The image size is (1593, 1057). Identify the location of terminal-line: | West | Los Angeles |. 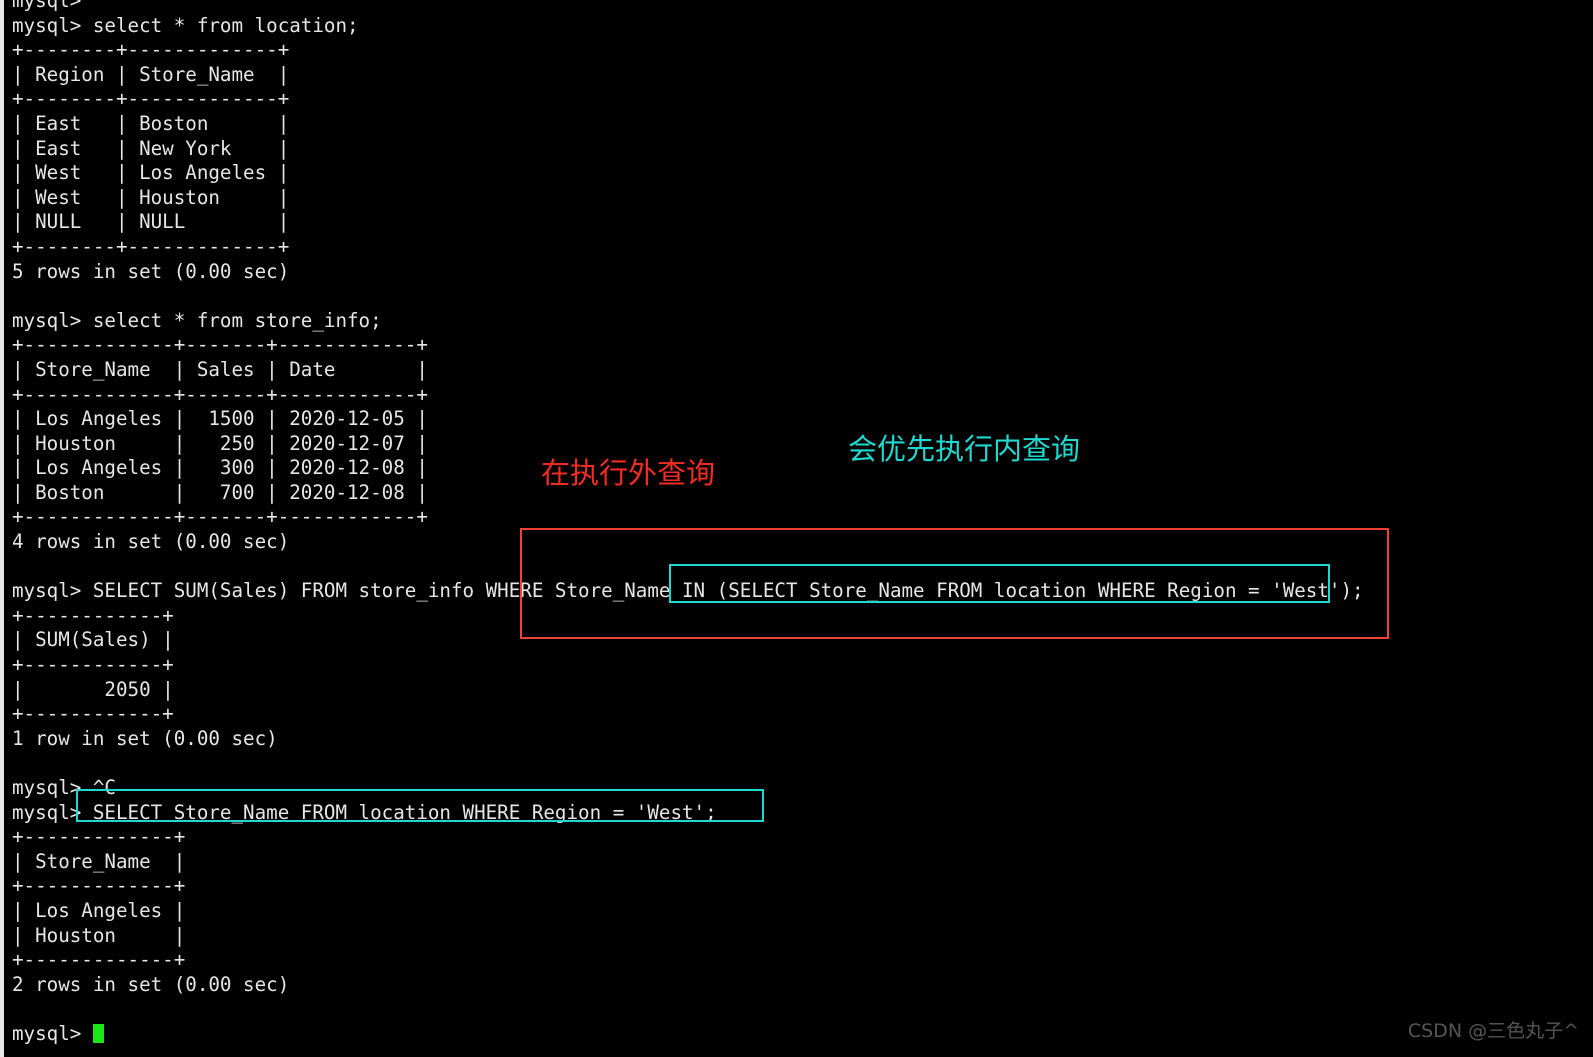
(151, 173).